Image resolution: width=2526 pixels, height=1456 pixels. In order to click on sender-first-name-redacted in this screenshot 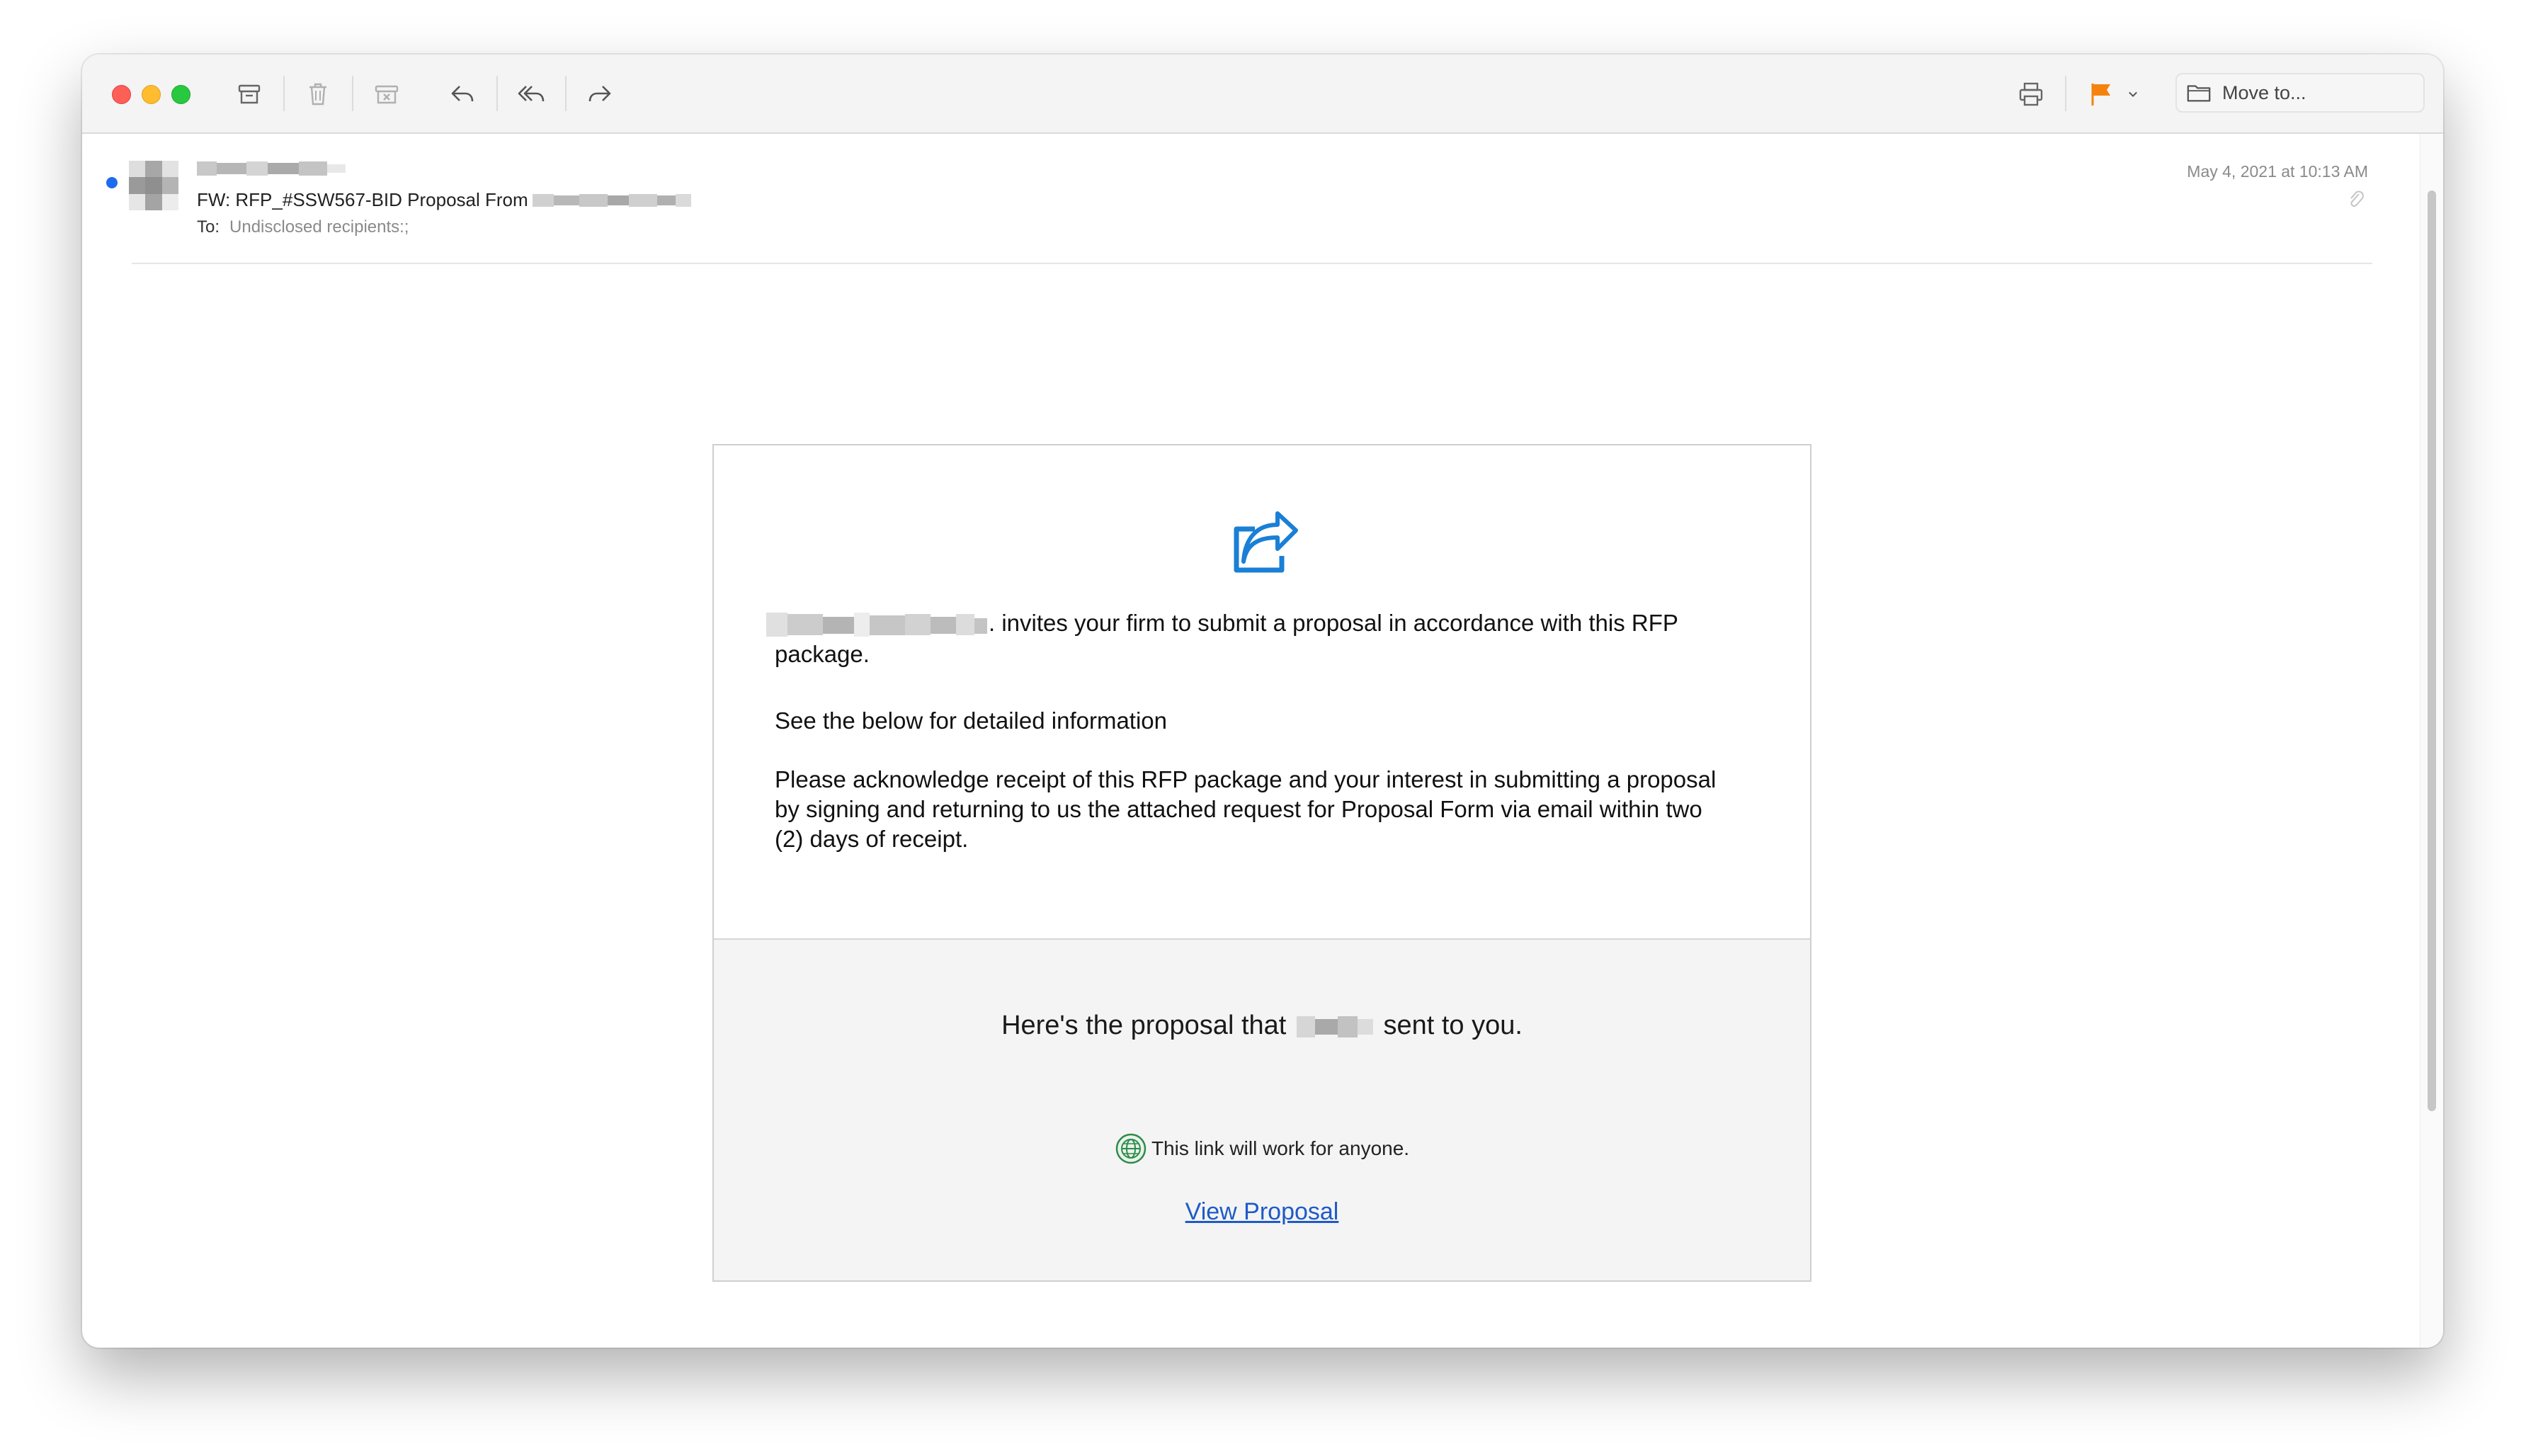, I will do `click(1334, 1027)`.